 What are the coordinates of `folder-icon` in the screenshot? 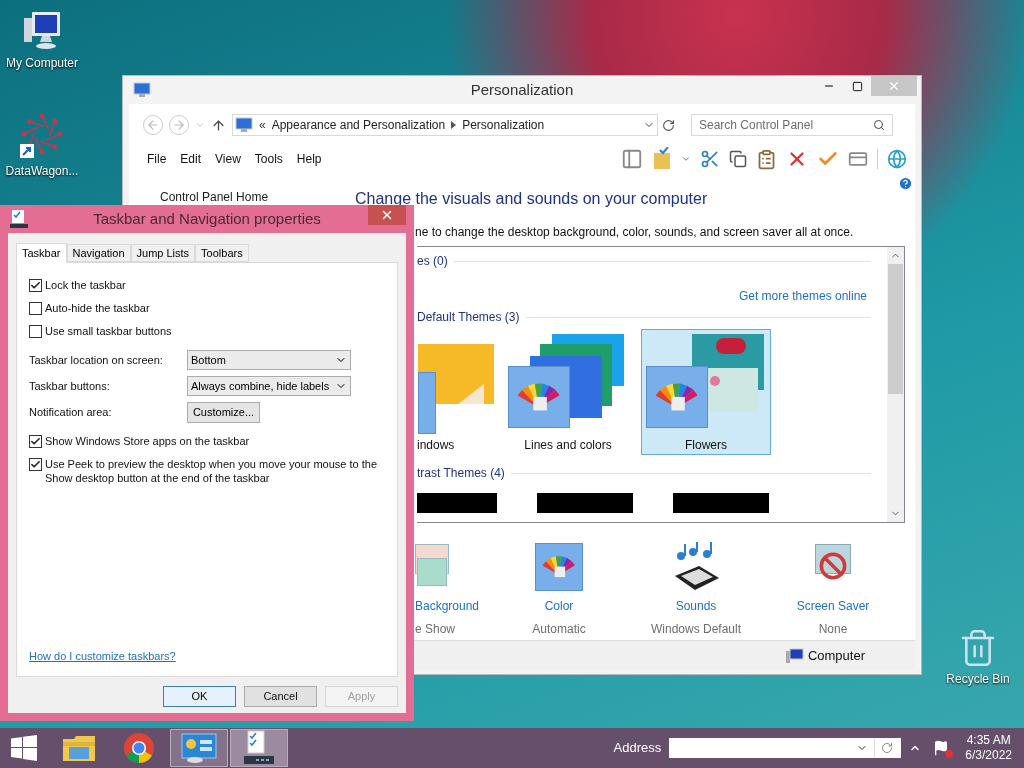 It's located at (79, 748).